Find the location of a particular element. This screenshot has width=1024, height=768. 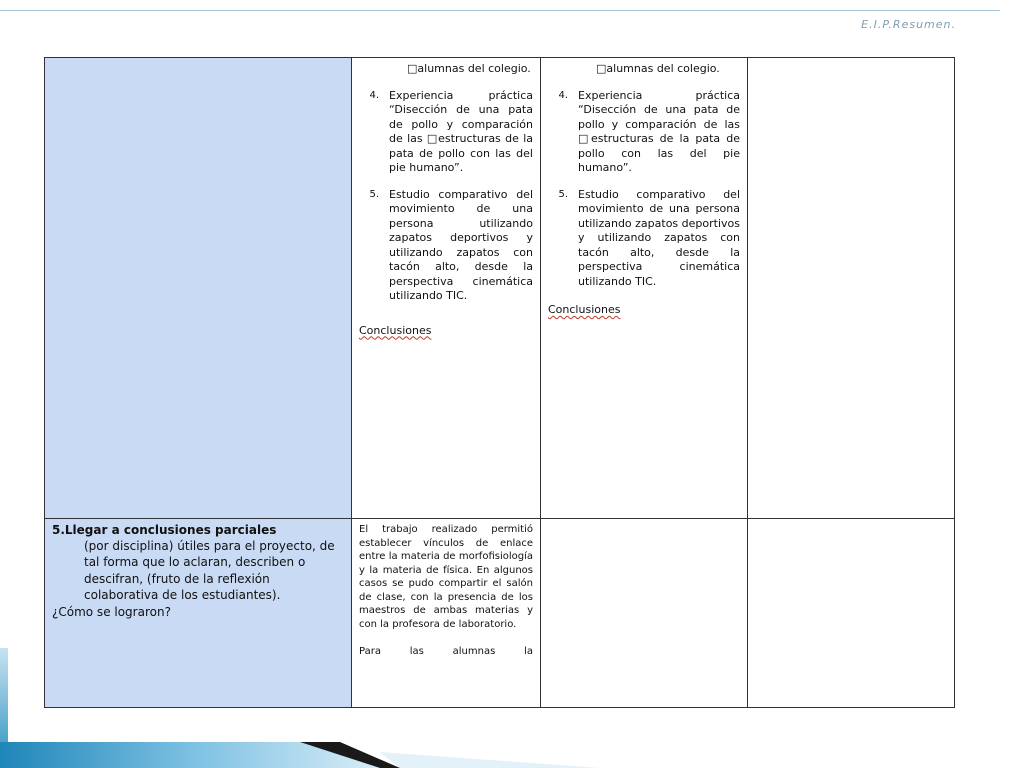

header-label: E.I.P.Resumen. is located at coordinates (908, 24).